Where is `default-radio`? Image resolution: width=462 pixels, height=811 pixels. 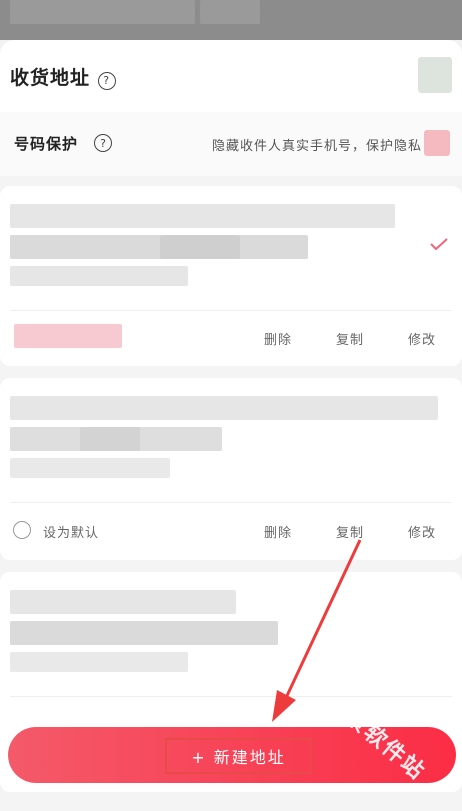
default-radio is located at coordinates (22, 530).